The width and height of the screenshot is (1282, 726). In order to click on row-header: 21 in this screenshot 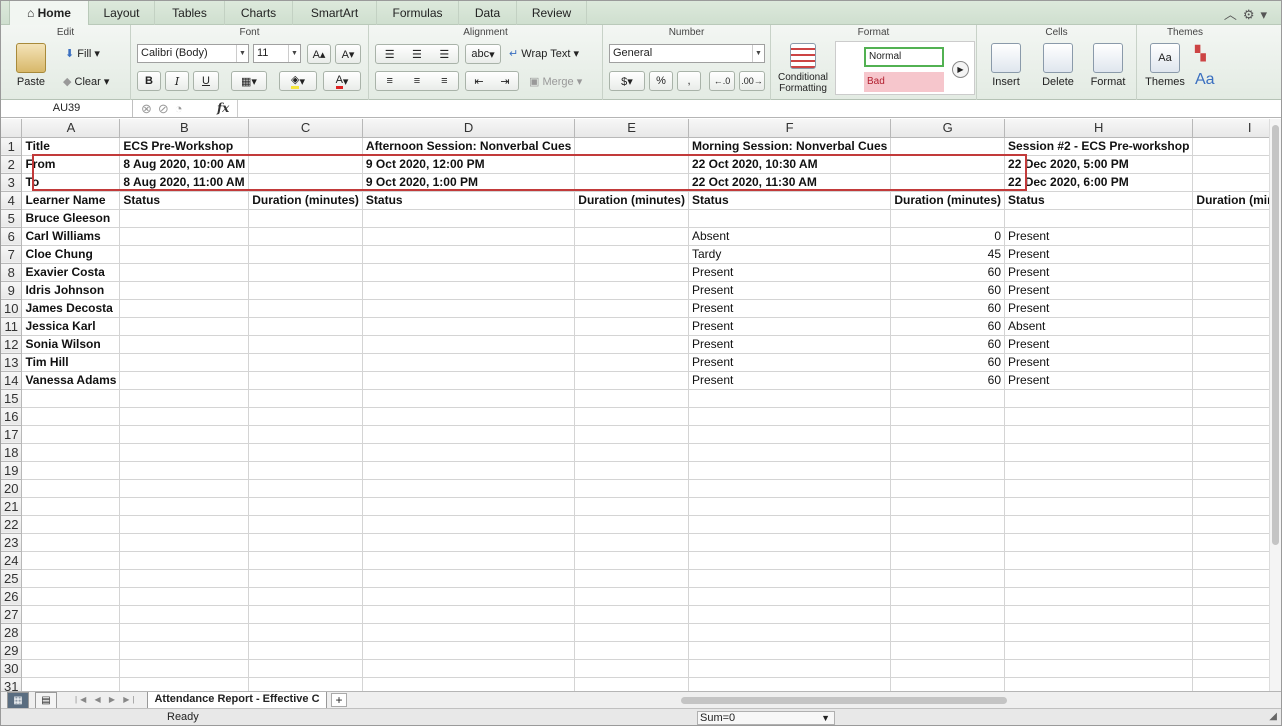, I will do `click(12, 506)`.